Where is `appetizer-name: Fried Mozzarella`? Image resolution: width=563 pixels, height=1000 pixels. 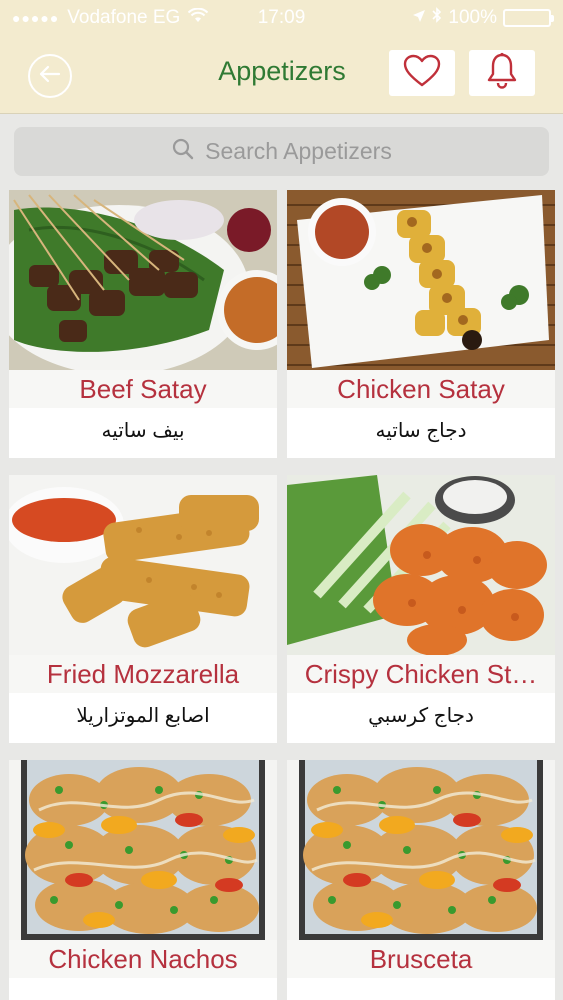
appetizer-name: Fried Mozzarella is located at coordinates (143, 674).